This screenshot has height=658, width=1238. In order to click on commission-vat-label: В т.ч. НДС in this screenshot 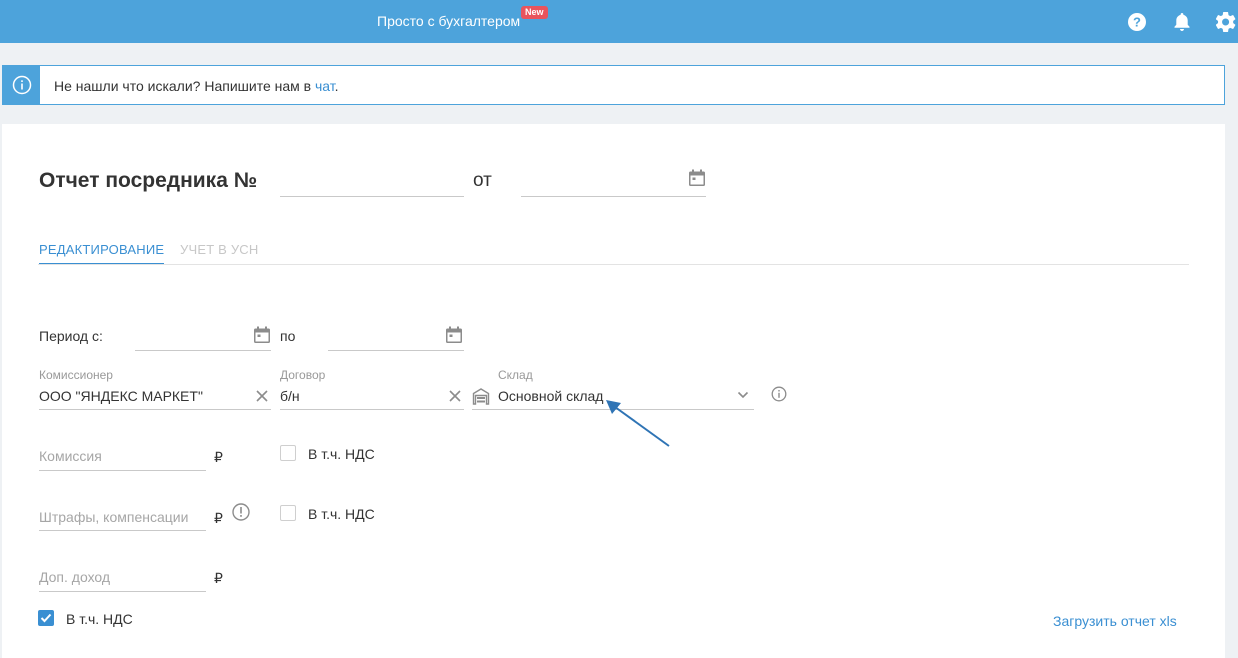, I will do `click(341, 454)`.